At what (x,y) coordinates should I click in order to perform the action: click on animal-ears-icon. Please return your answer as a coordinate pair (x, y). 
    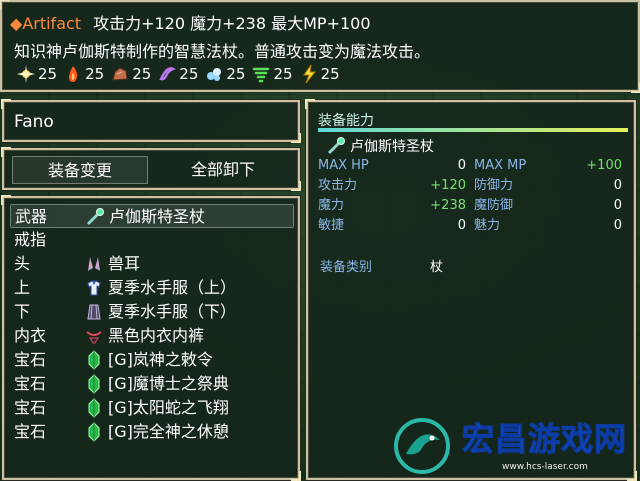
    Looking at the image, I should click on (94, 264).